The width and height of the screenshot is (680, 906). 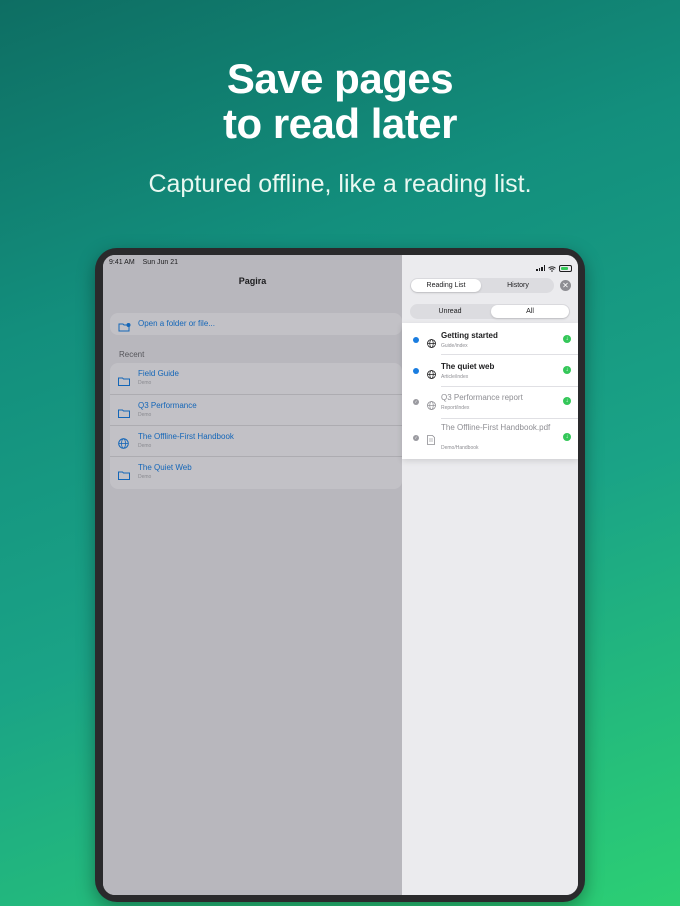 I want to click on recent-item-title: The Offline-First Handbook, so click(x=186, y=436).